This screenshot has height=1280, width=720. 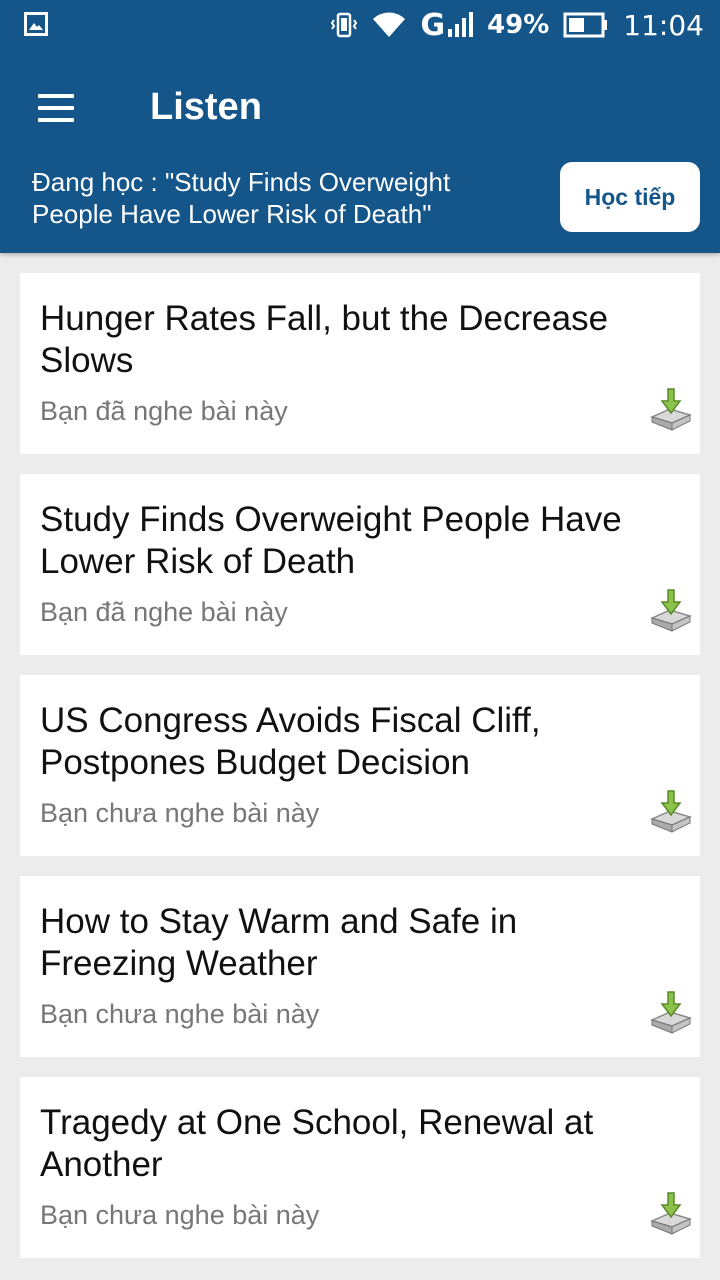 I want to click on clock: 11:04, so click(x=663, y=25).